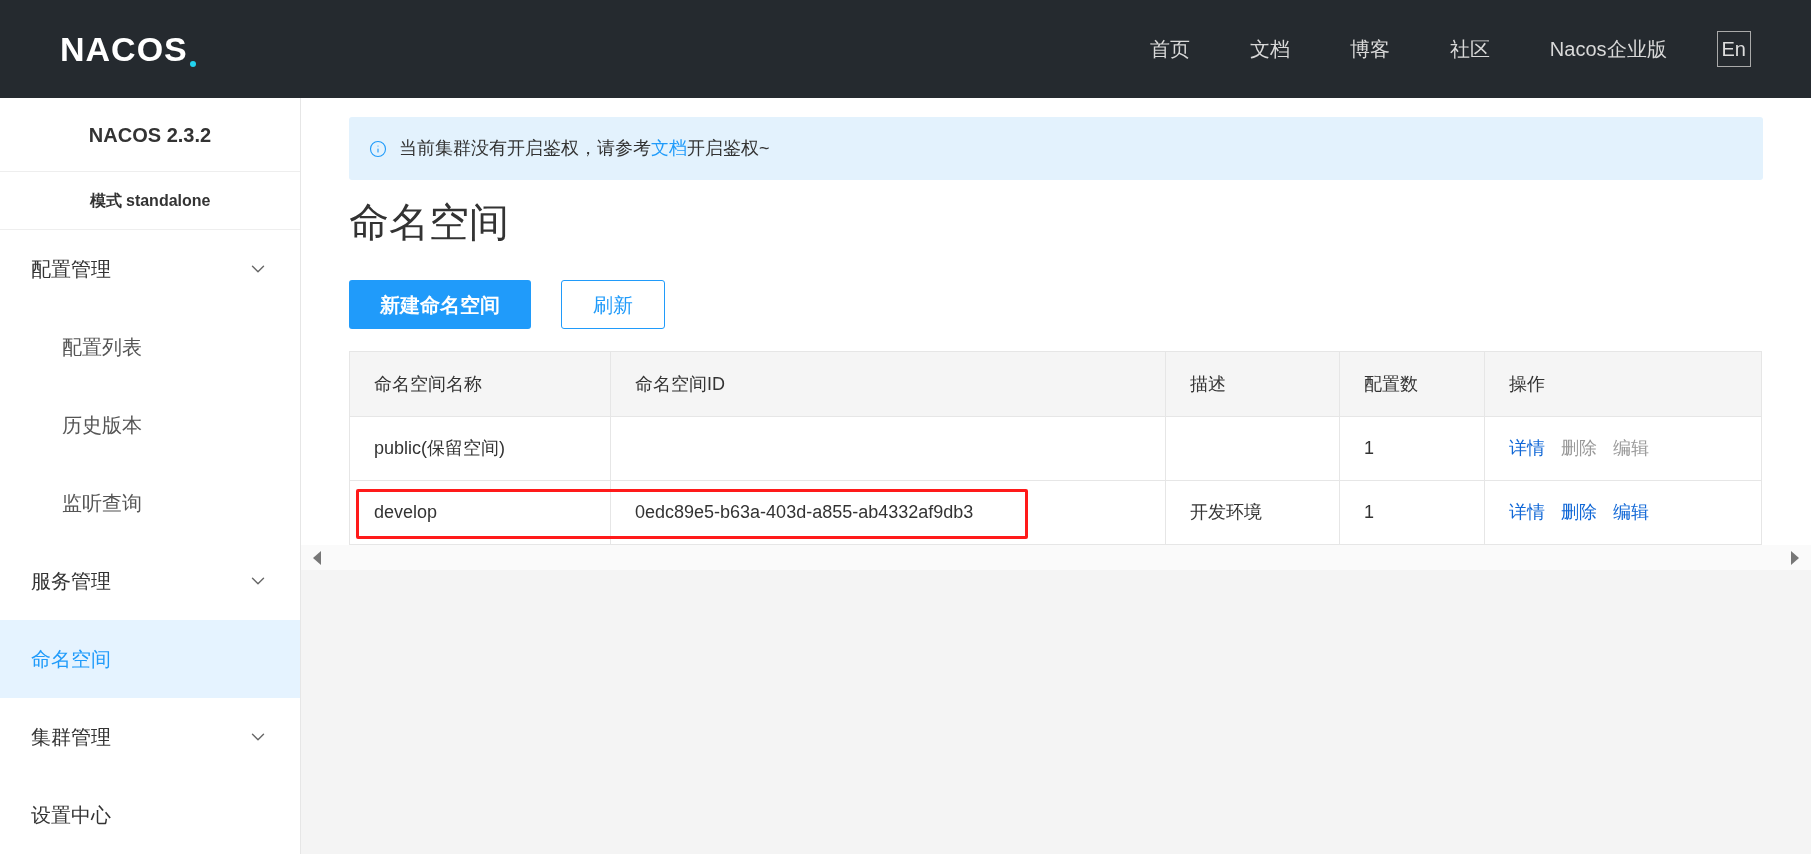  What do you see at coordinates (1527, 384) in the screenshot?
I see `column-header: 操作` at bounding box center [1527, 384].